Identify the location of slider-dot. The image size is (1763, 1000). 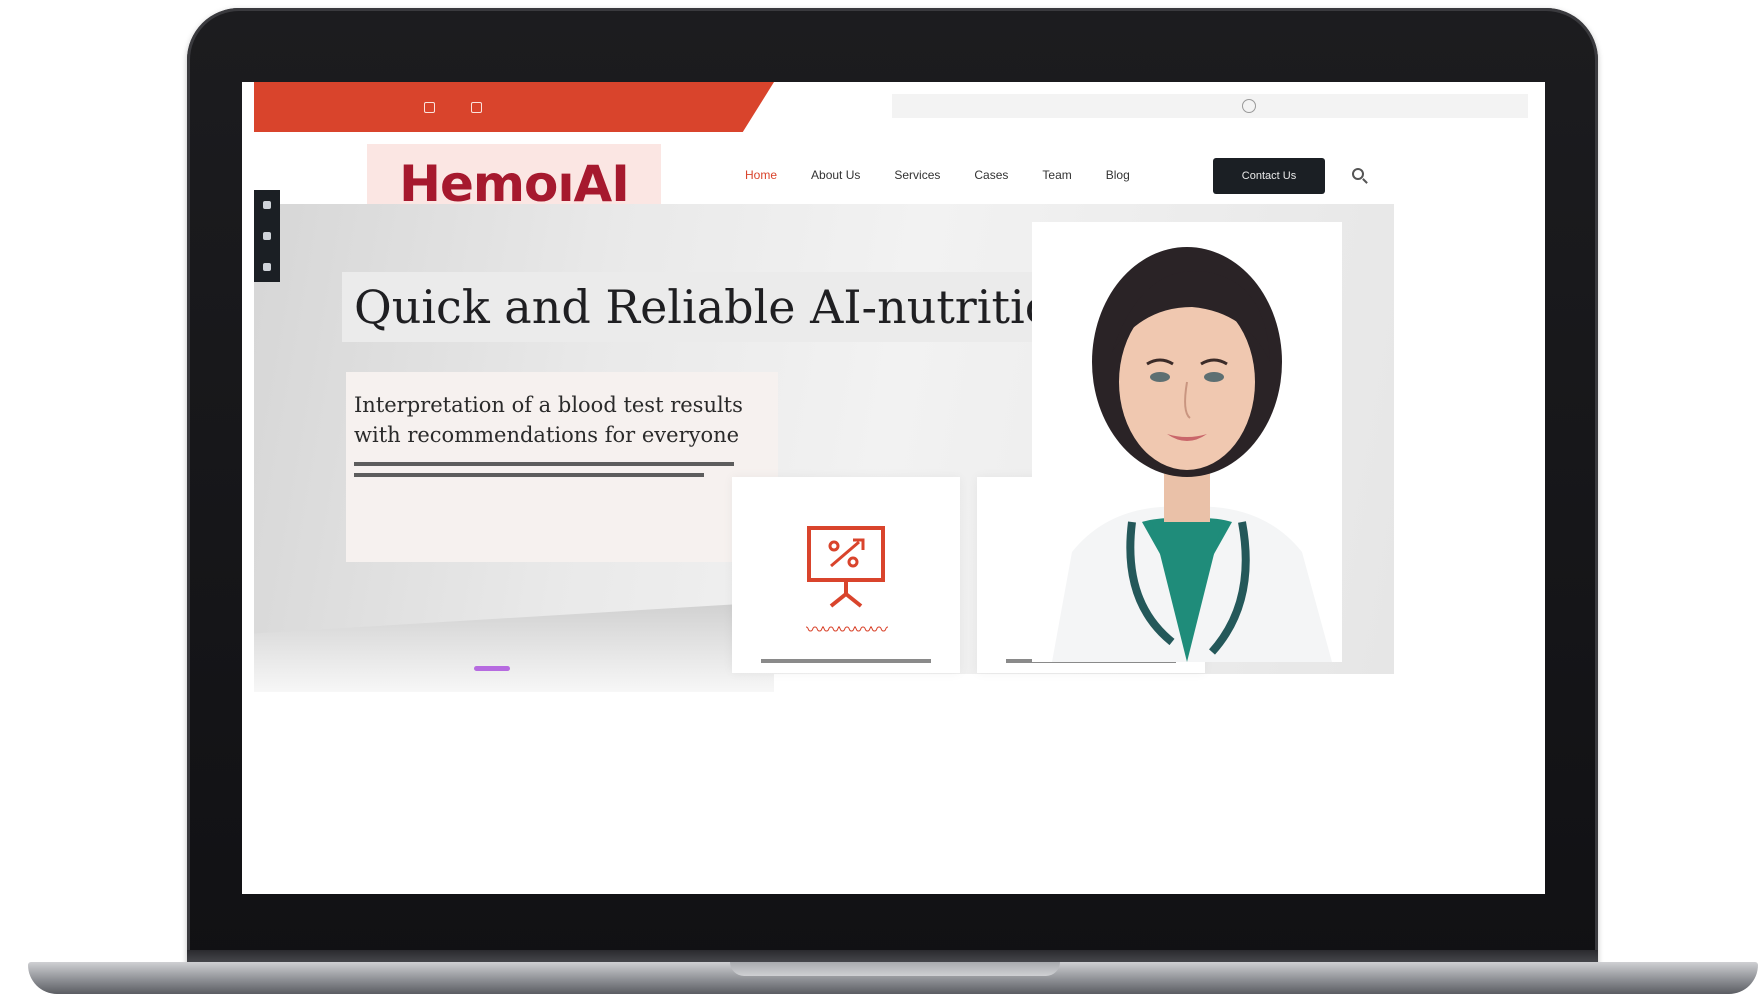
(492, 668).